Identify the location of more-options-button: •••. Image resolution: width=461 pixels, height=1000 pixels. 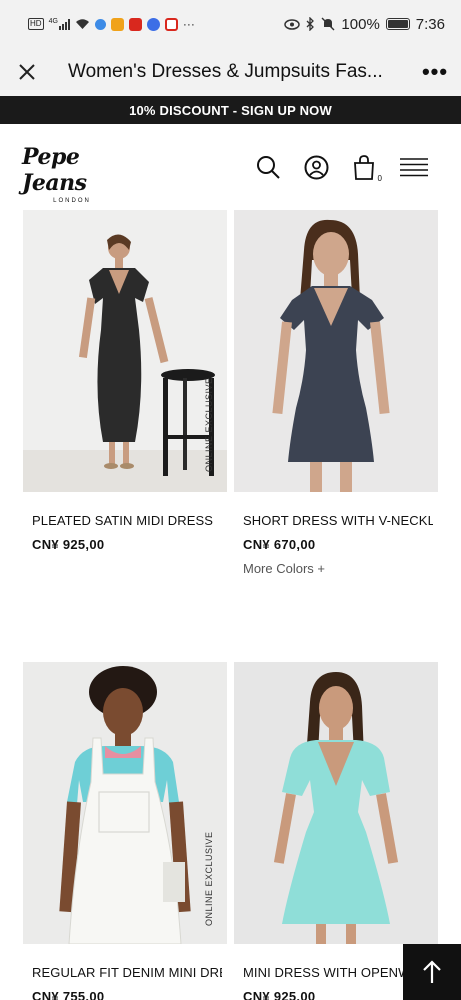
(435, 72).